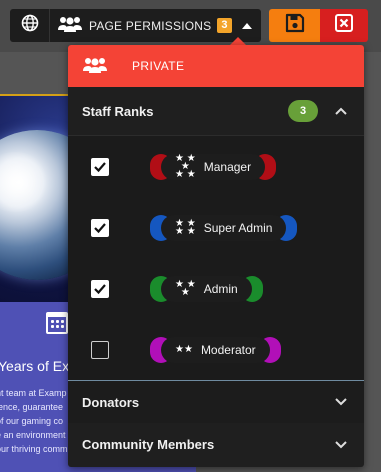 The image size is (381, 472). I want to click on feature-line: ience, guarantee, so click(32, 407).